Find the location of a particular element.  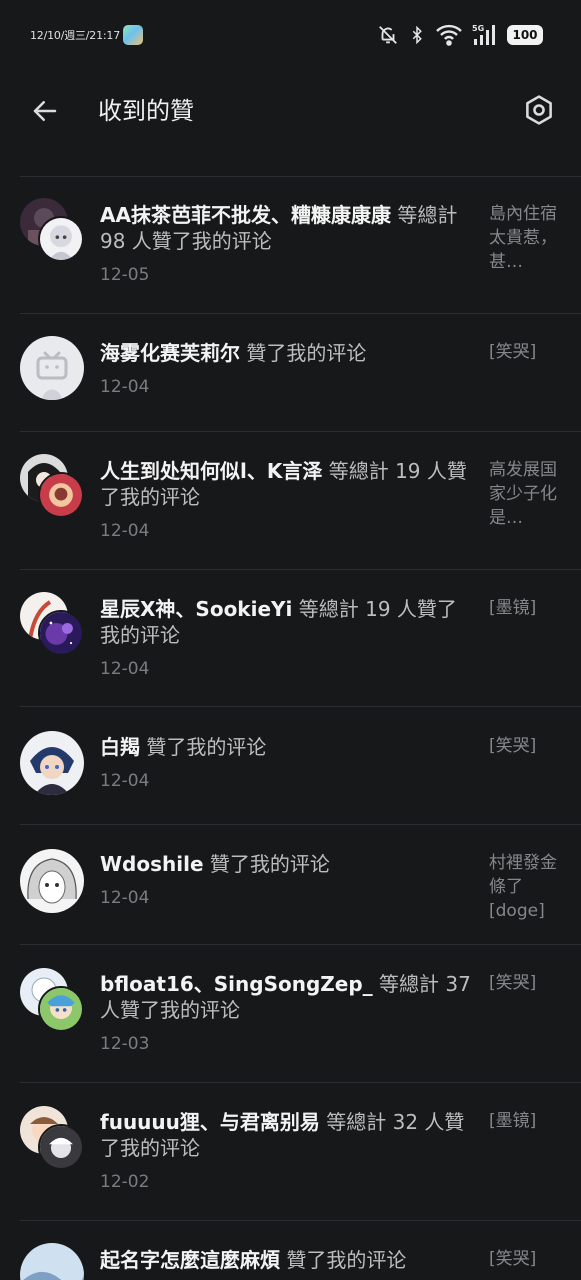

item-content: 白羯 贊了我的评论 12-04 is located at coordinates (286, 763).